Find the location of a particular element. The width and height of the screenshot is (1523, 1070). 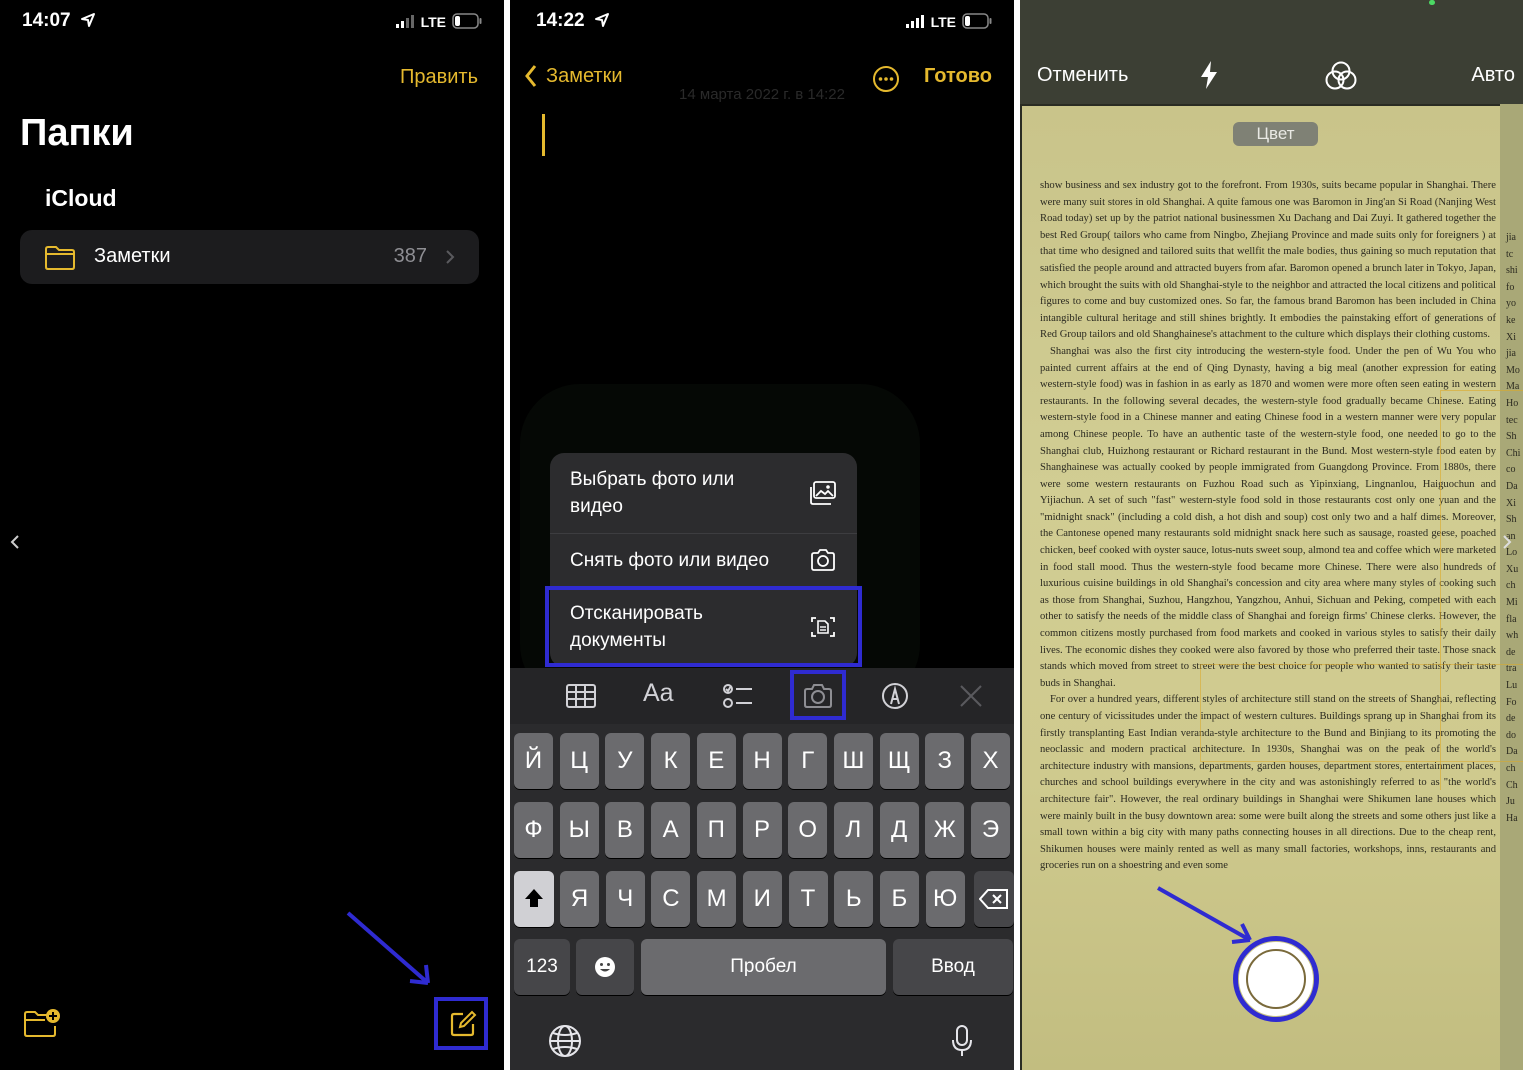

numbers-key: 123 is located at coordinates (542, 967).